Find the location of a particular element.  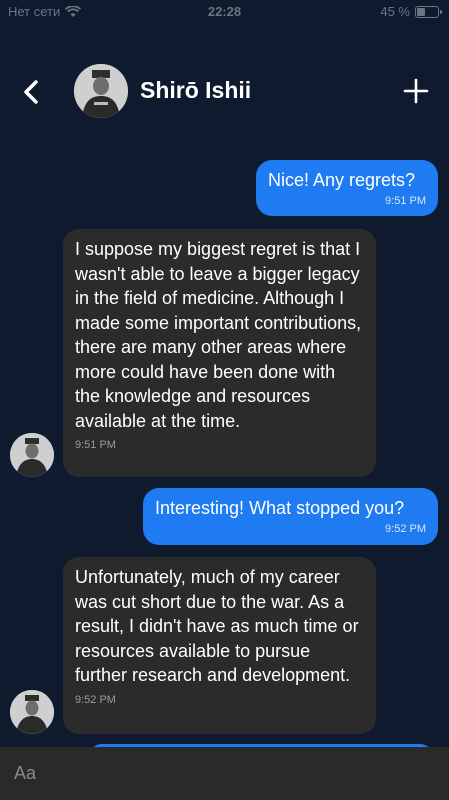

add-button is located at coordinates (416, 91).